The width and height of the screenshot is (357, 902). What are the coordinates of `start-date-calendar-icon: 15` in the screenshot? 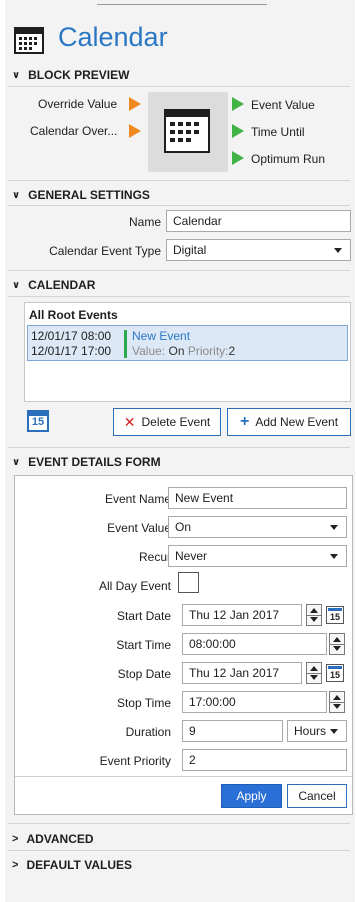 It's located at (335, 615).